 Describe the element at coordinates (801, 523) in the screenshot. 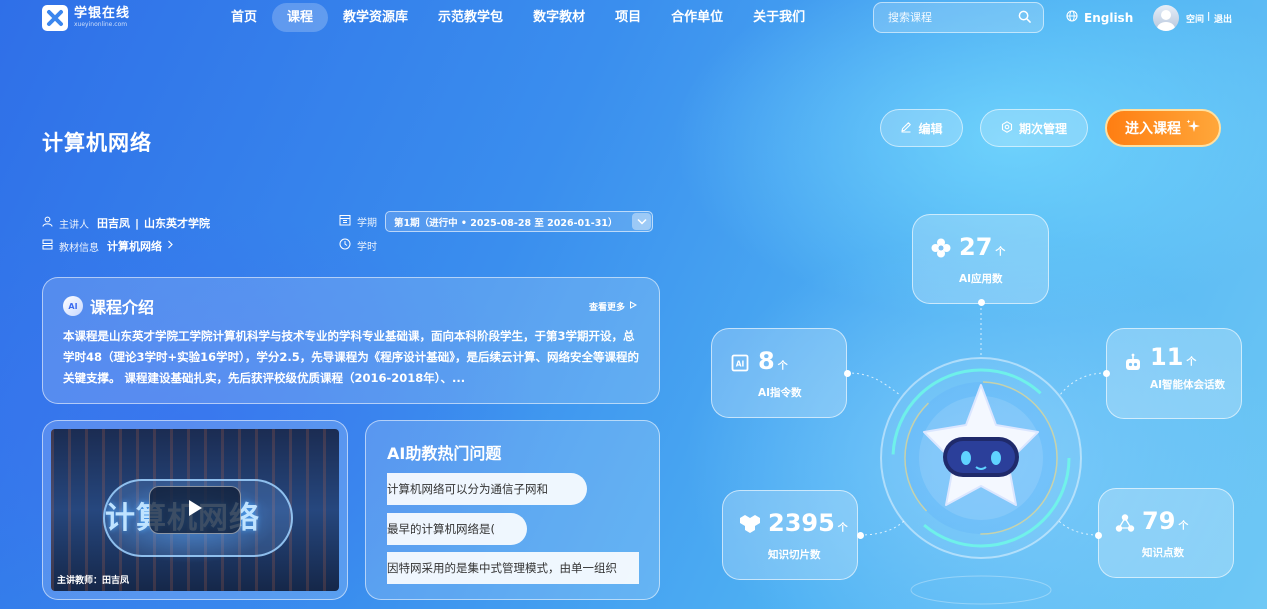

I see `stat-value: 2395` at that location.